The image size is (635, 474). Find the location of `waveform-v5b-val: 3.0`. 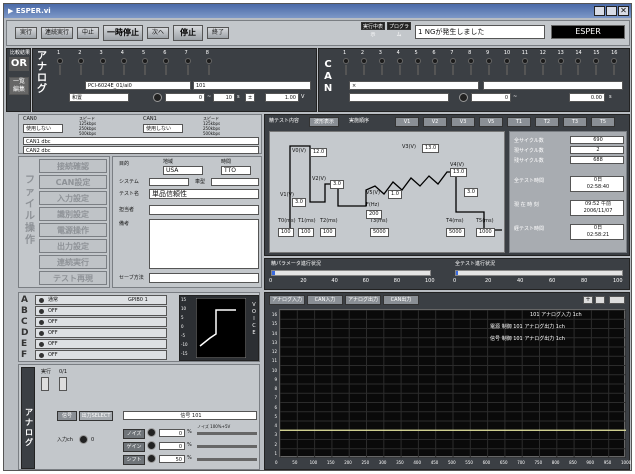

waveform-v5b-val: 3.0 is located at coordinates (471, 192).